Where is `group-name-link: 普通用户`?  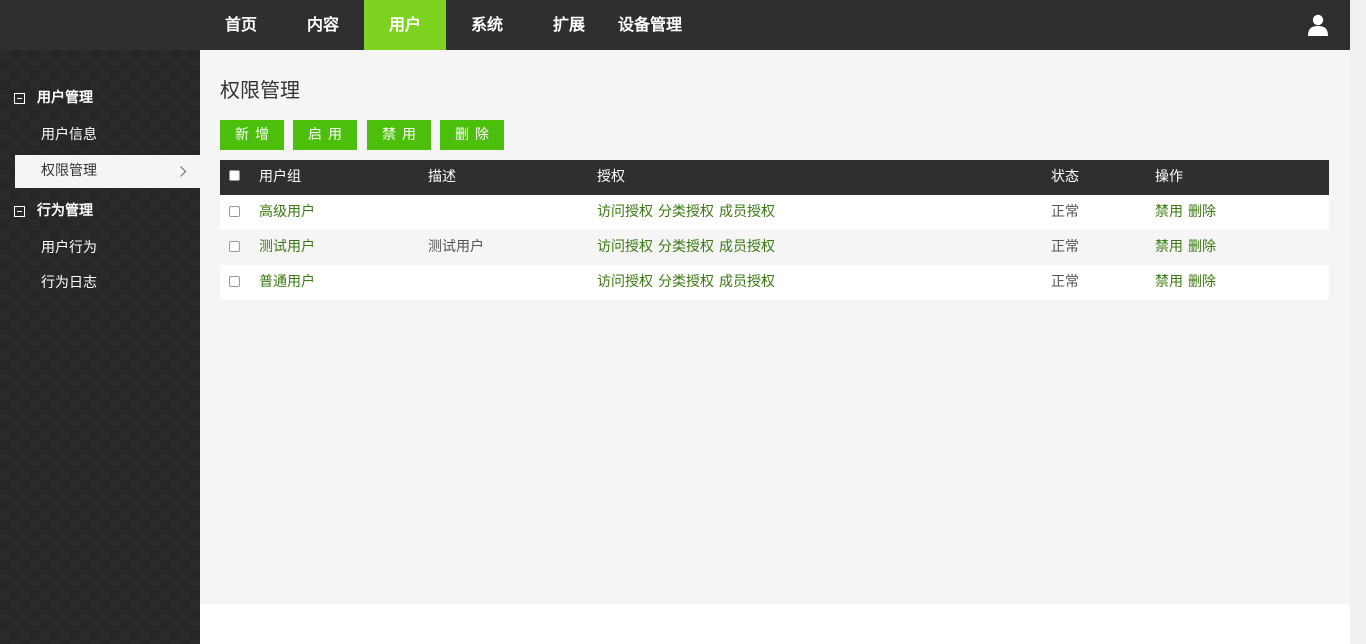 group-name-link: 普通用户 is located at coordinates (287, 282).